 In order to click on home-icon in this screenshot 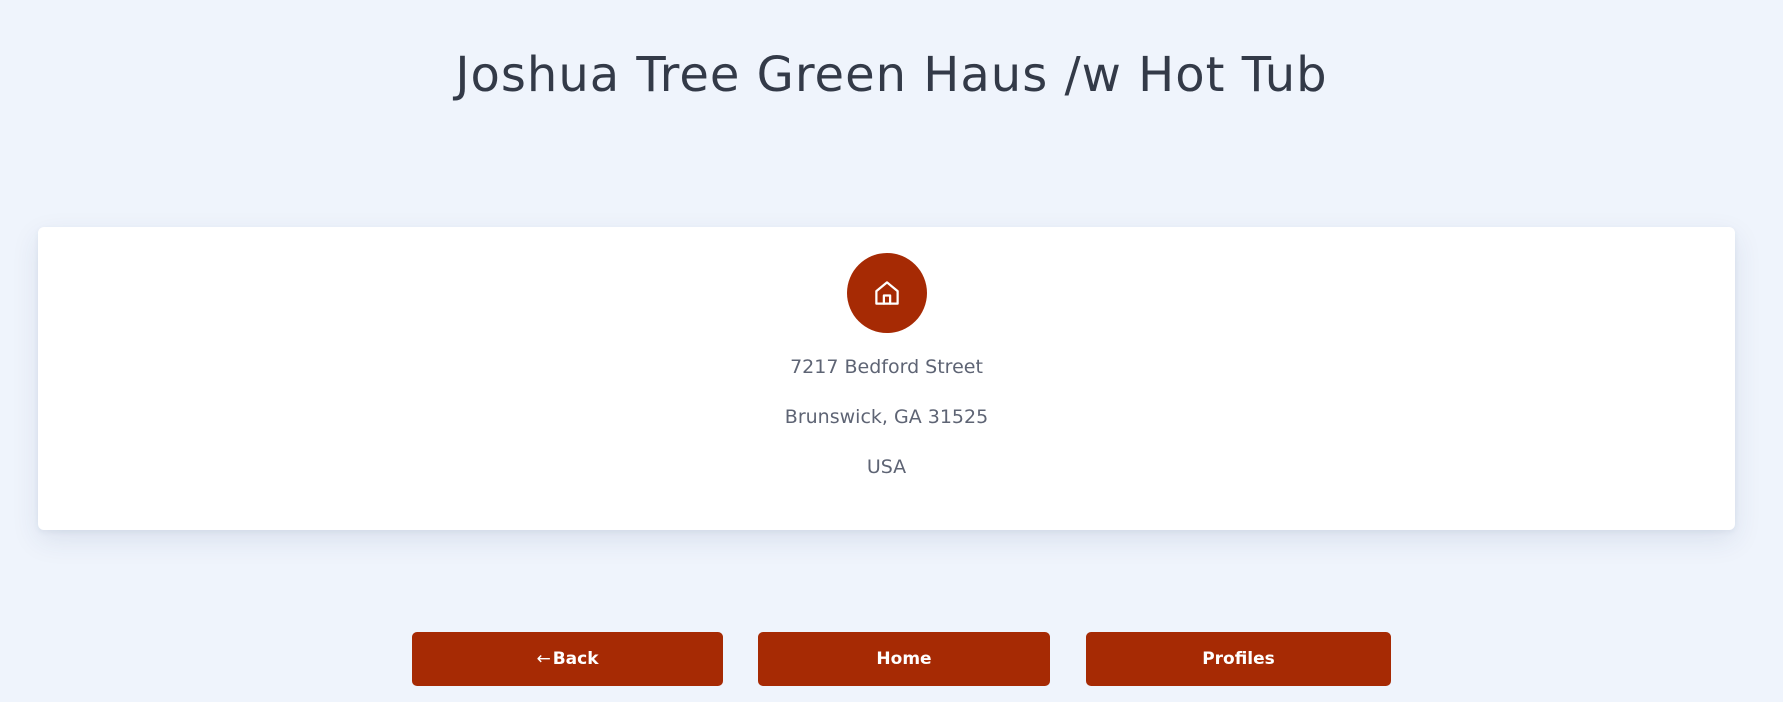, I will do `click(887, 293)`.